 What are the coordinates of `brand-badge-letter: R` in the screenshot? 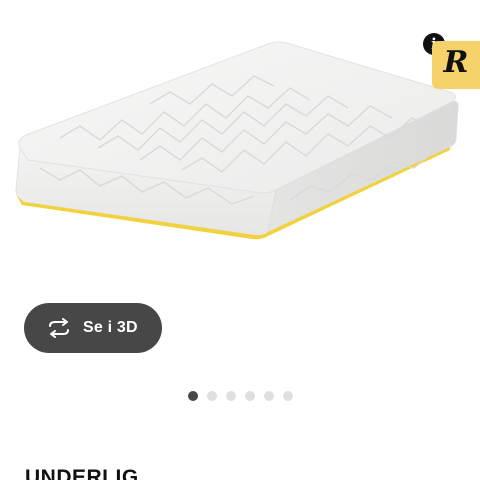 It's located at (456, 62).